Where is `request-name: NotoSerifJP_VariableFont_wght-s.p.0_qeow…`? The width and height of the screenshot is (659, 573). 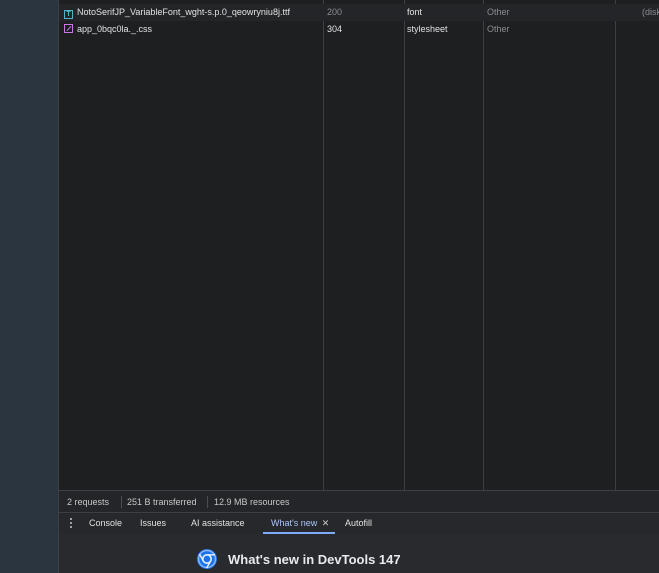 request-name: NotoSerifJP_VariableFont_wght-s.p.0_qeow… is located at coordinates (183, 12).